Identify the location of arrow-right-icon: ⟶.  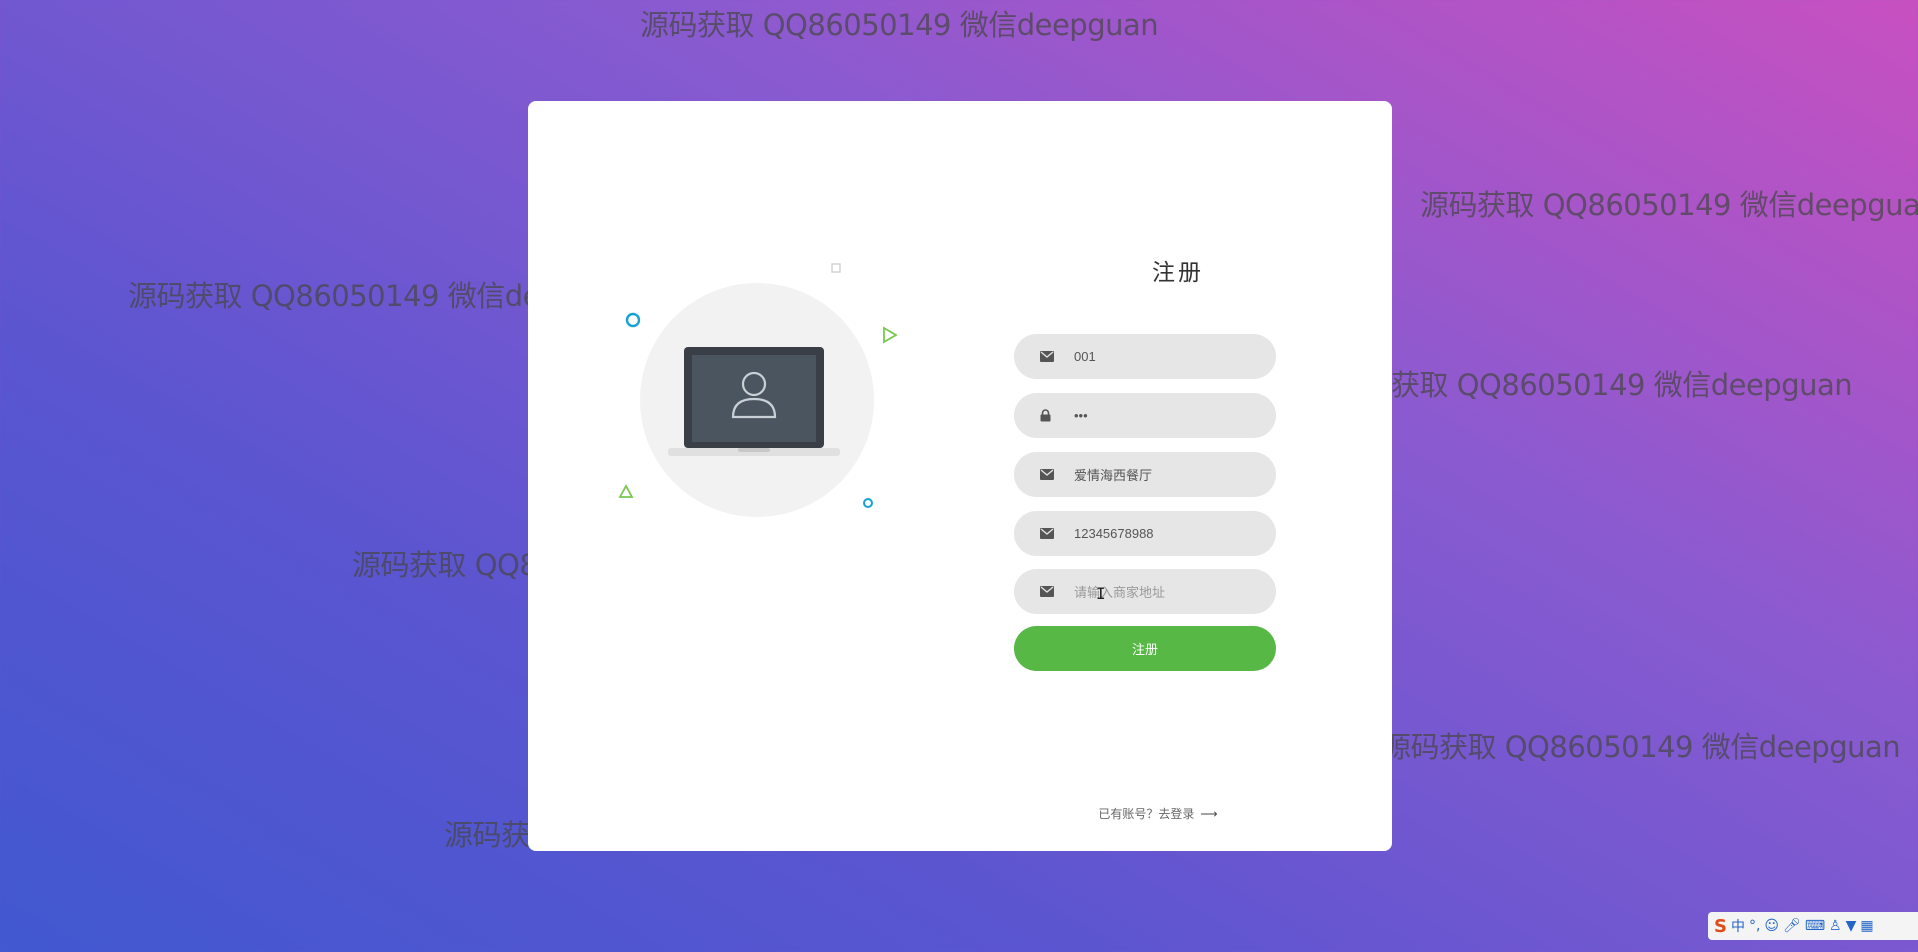
(1209, 814).